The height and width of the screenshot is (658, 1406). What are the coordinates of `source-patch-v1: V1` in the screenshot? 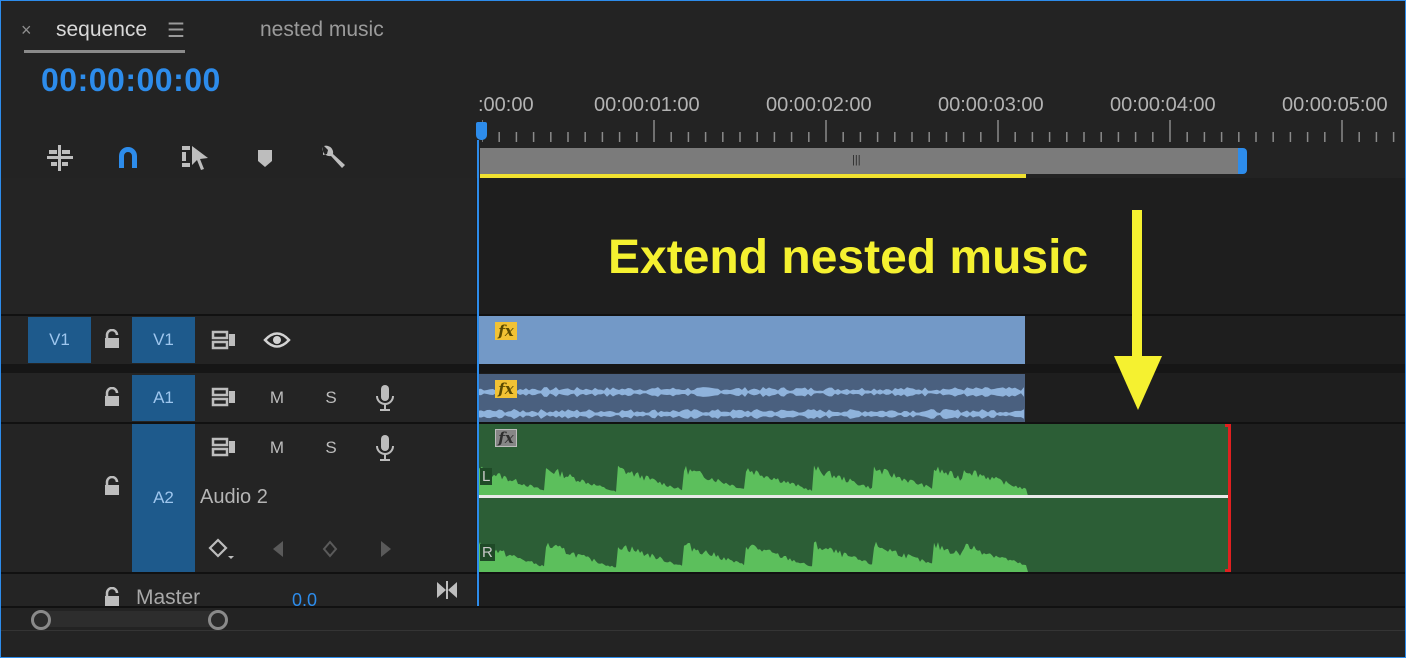 It's located at (59, 340).